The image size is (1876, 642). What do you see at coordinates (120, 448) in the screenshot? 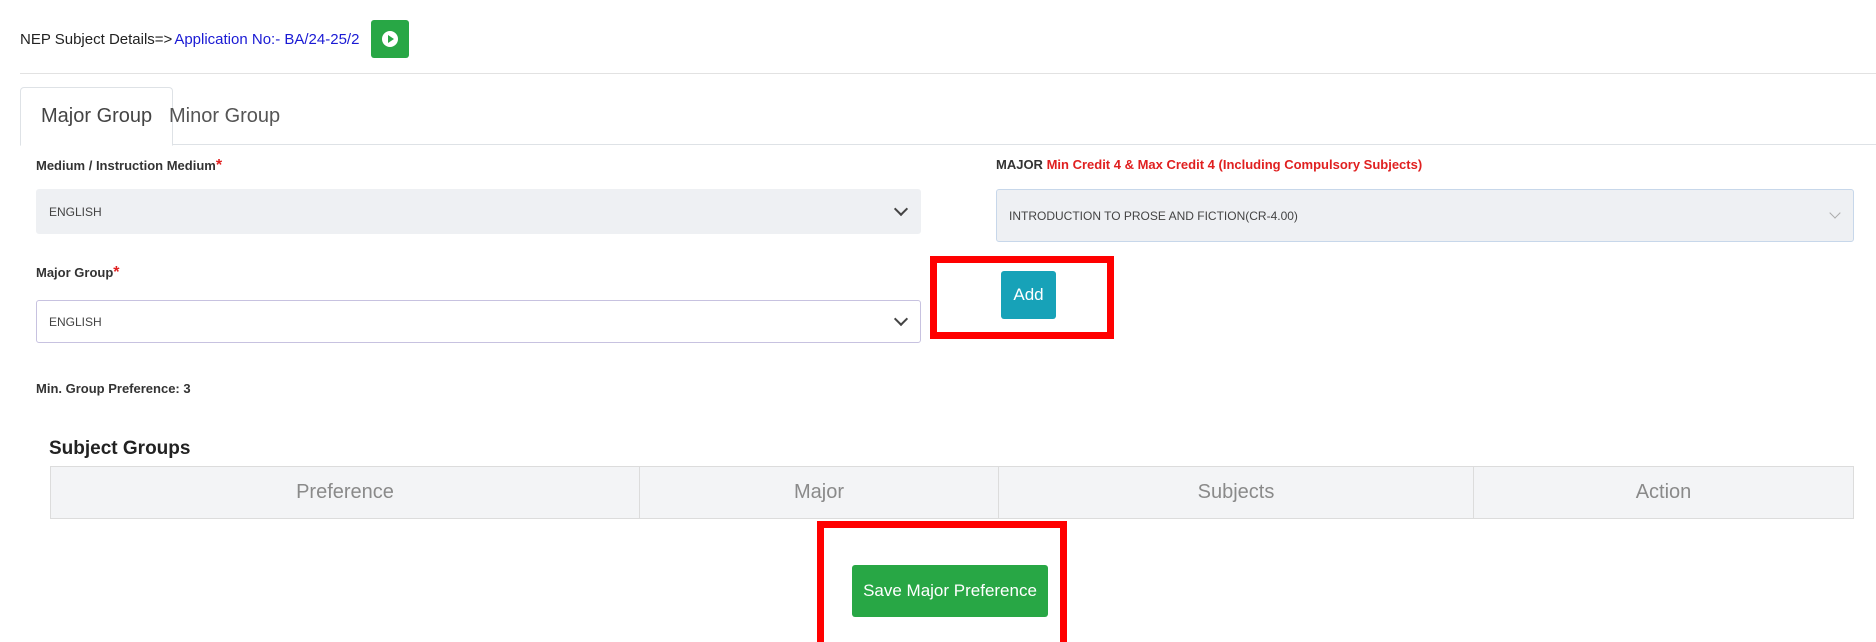
I see `subject-groups-title: Subject Groups` at bounding box center [120, 448].